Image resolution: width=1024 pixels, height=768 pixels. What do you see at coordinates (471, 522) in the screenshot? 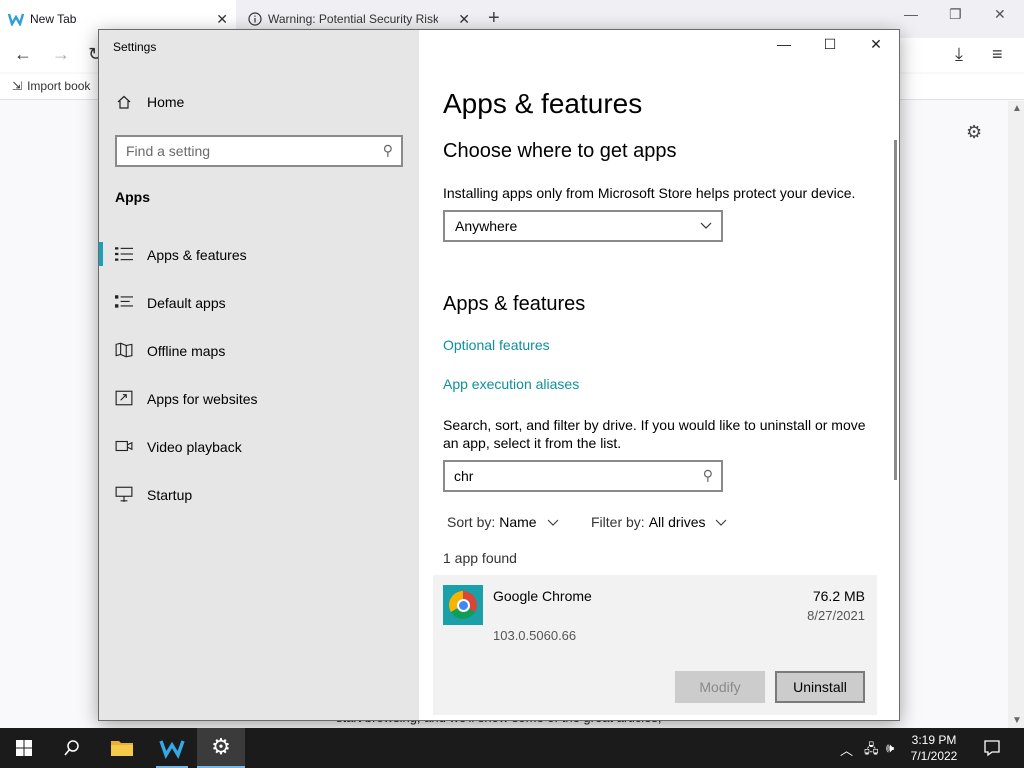
I see `sort-label: Sort by:` at bounding box center [471, 522].